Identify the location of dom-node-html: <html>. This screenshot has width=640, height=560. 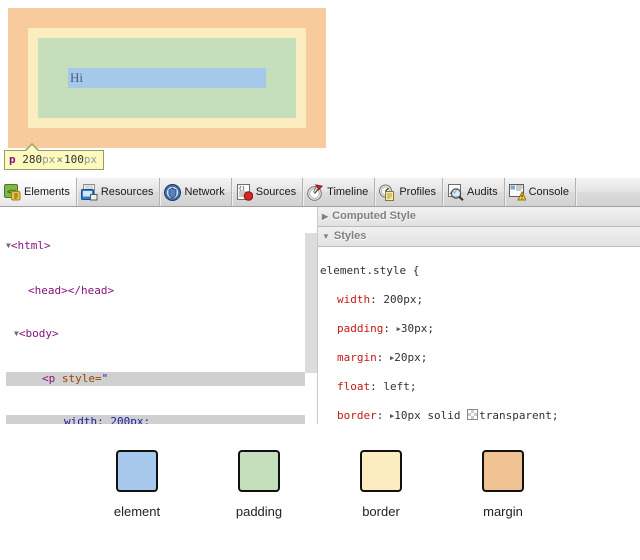
(30, 245).